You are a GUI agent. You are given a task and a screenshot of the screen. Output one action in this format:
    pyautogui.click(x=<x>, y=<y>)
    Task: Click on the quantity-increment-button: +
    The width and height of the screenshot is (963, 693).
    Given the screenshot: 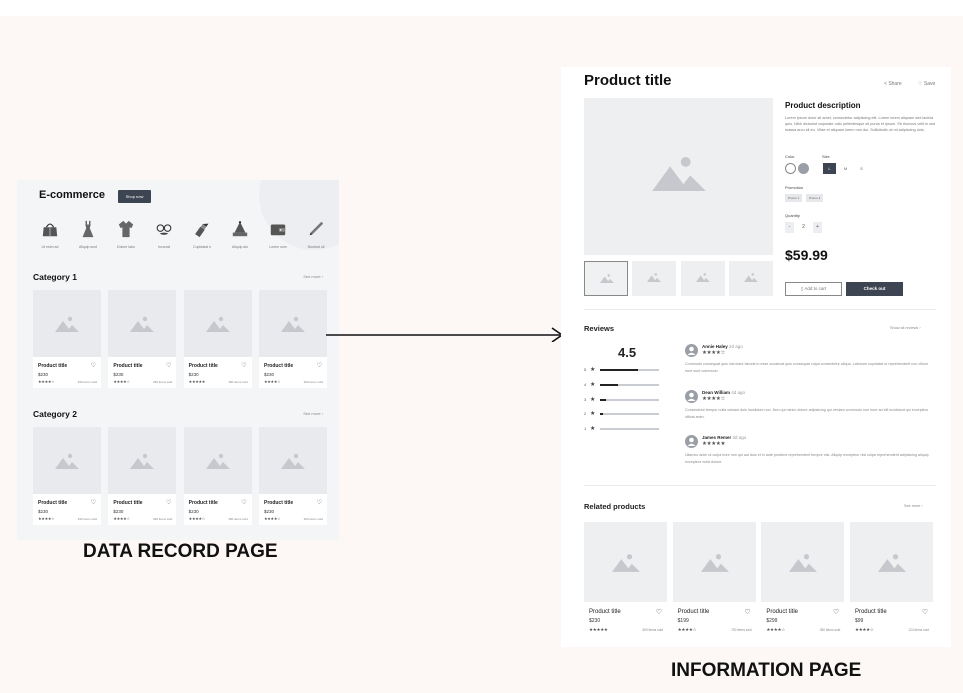 What is the action you would take?
    pyautogui.click(x=817, y=227)
    